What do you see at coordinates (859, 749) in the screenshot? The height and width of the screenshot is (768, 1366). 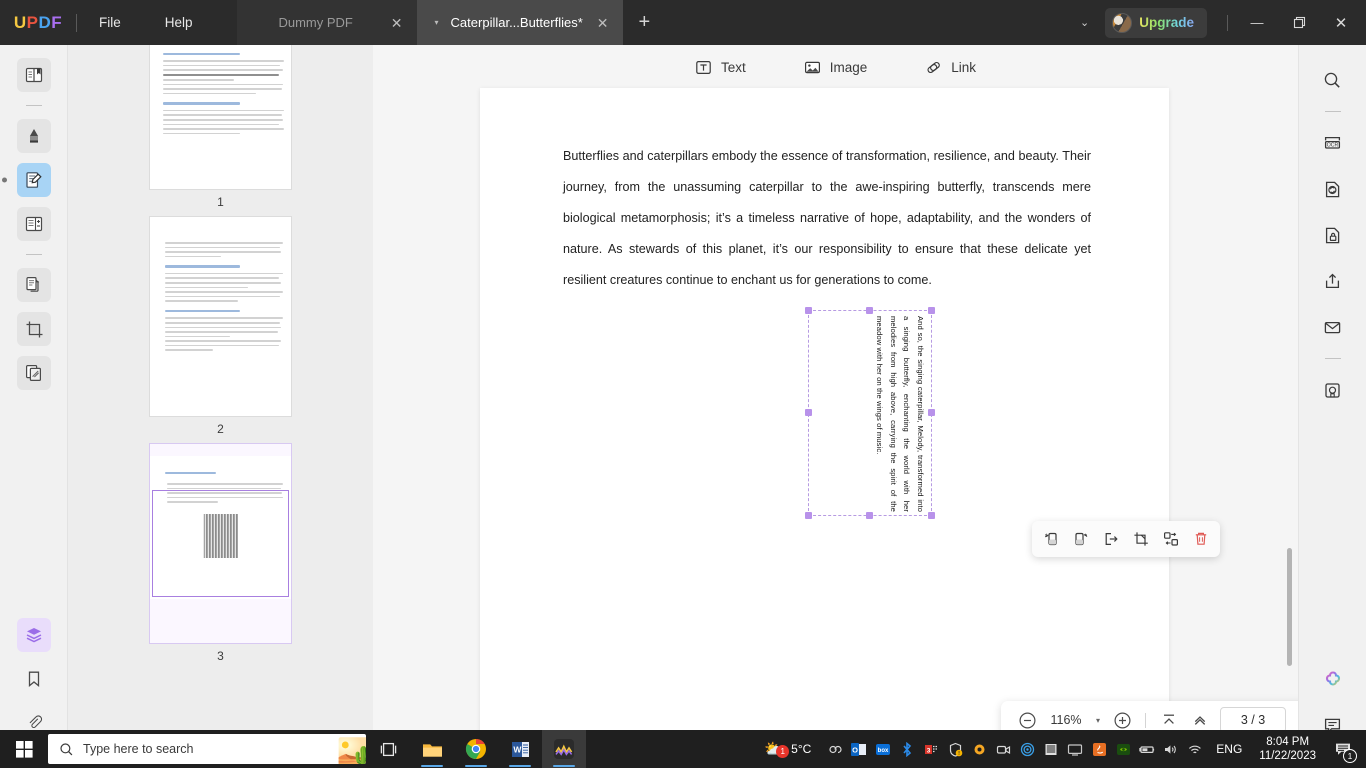 I see `outlook-icon: O` at bounding box center [859, 749].